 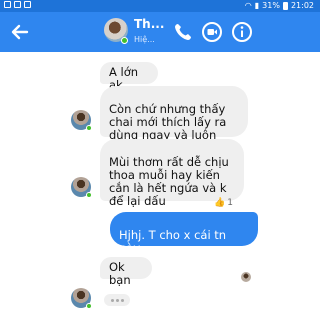 What do you see at coordinates (285, 5) in the screenshot?
I see `battery-icon` at bounding box center [285, 5].